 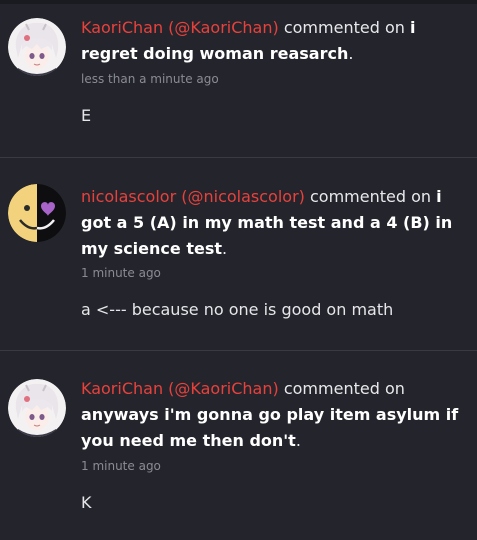 I want to click on comment-body: a <--- because no one is good on math, so click(x=237, y=309).